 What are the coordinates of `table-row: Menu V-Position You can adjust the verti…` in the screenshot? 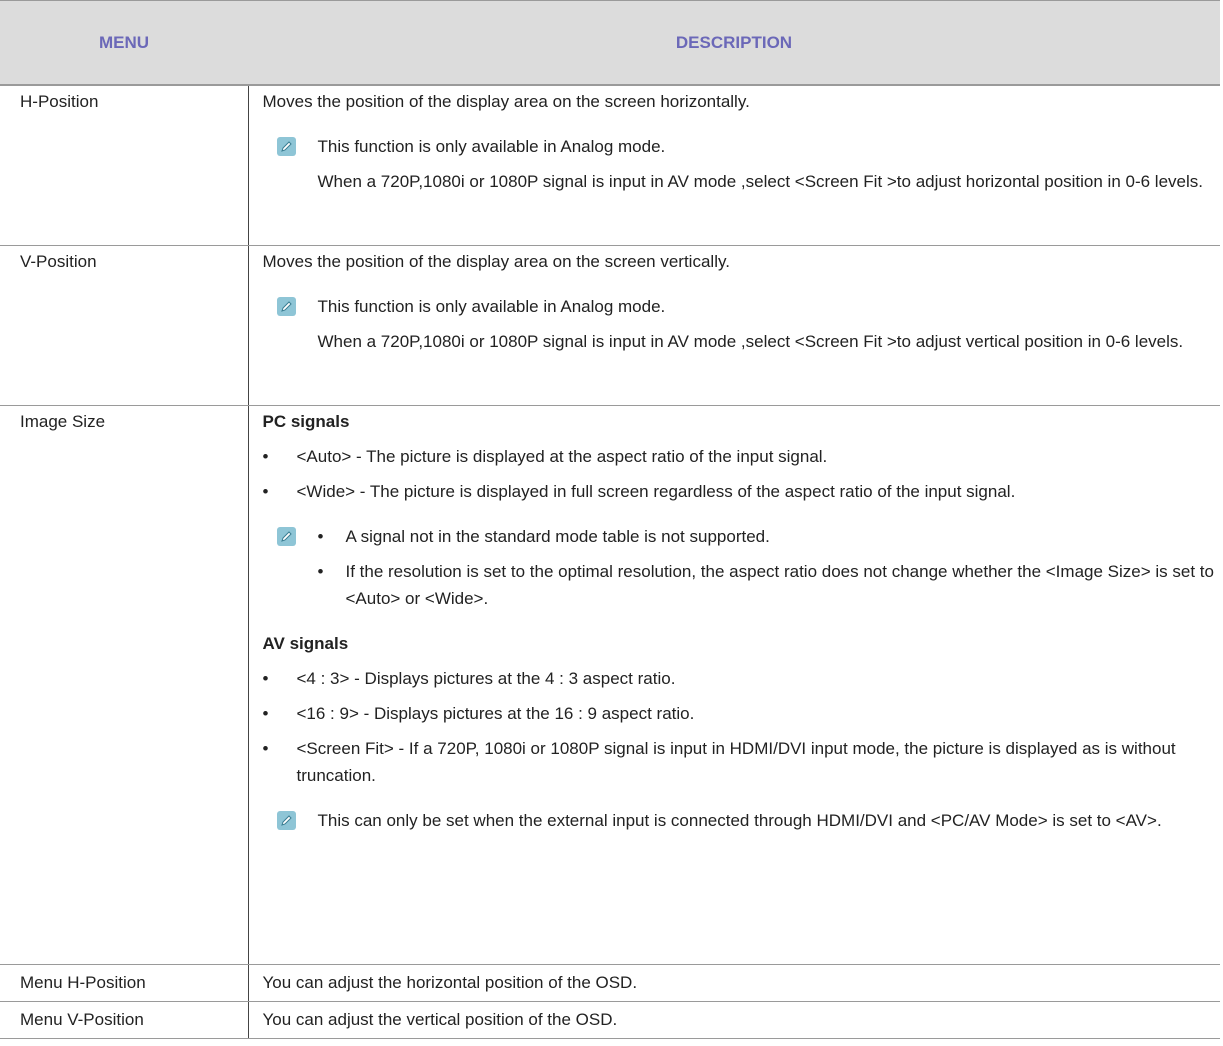 It's located at (610, 1020).